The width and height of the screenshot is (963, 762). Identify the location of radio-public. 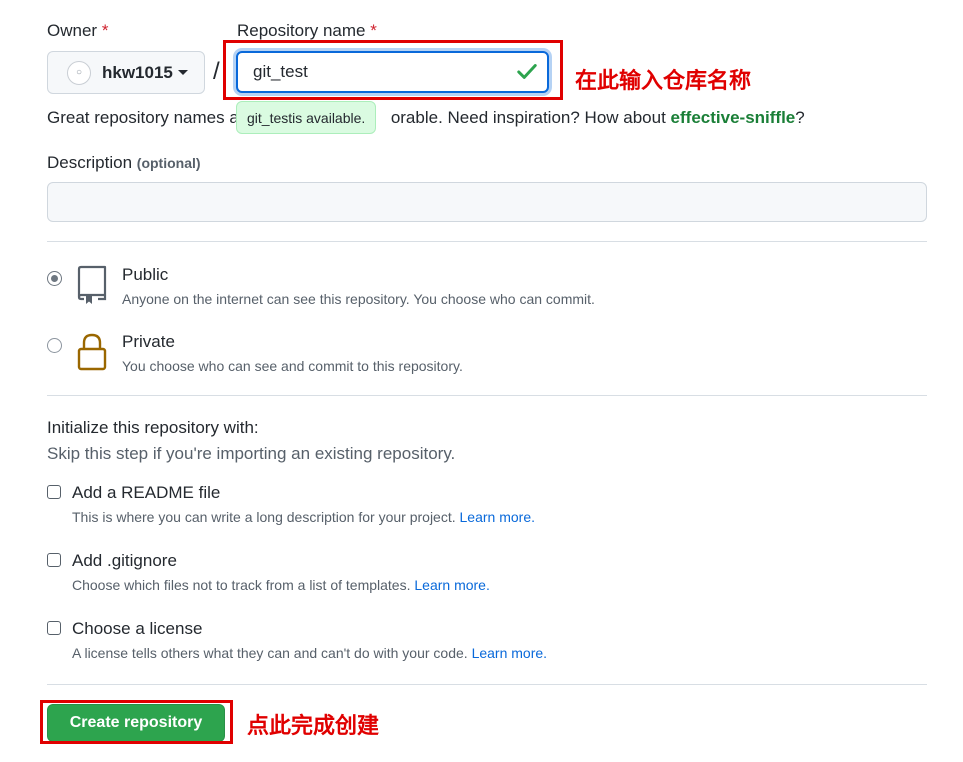
(54, 278).